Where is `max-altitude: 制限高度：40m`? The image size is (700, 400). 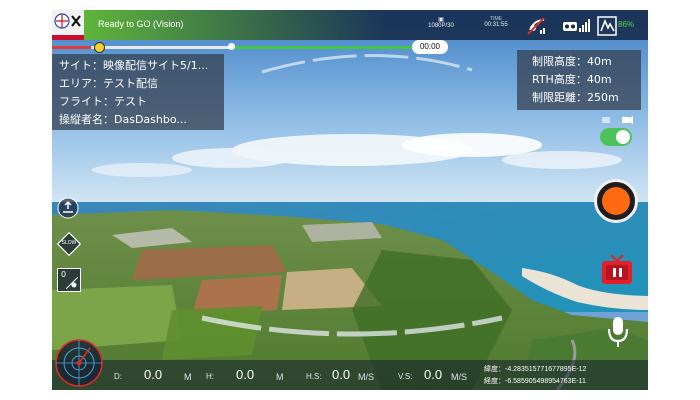
max-altitude: 制限高度：40m is located at coordinates (572, 61).